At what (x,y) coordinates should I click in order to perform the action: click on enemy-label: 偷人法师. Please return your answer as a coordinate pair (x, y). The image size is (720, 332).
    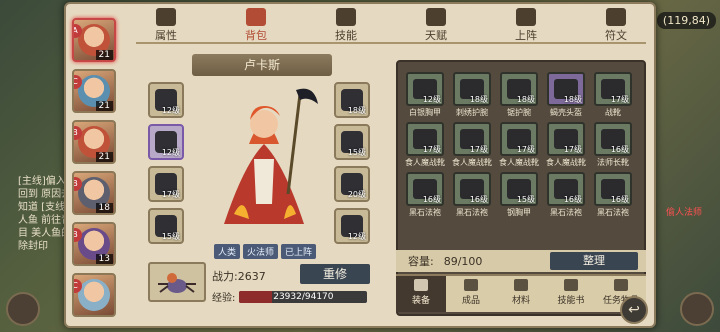
    Looking at the image, I should click on (683, 213).